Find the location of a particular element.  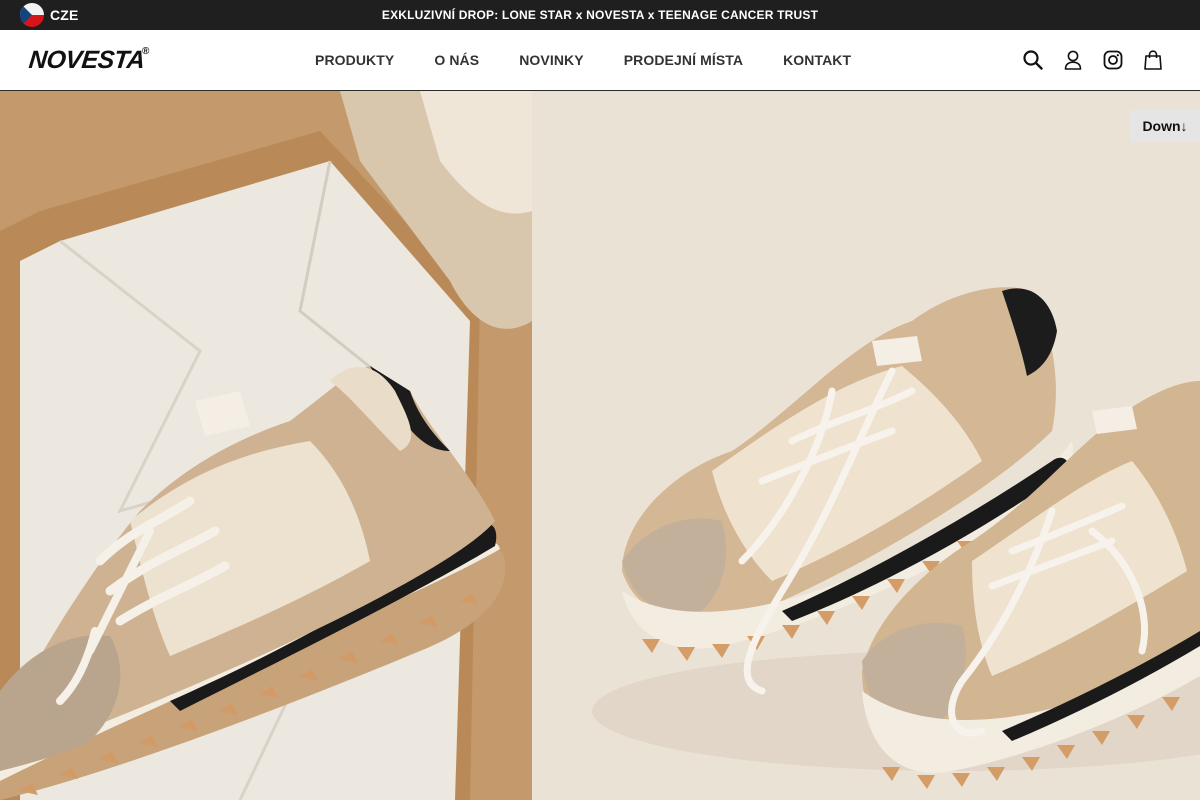

account-button is located at coordinates (1073, 60).